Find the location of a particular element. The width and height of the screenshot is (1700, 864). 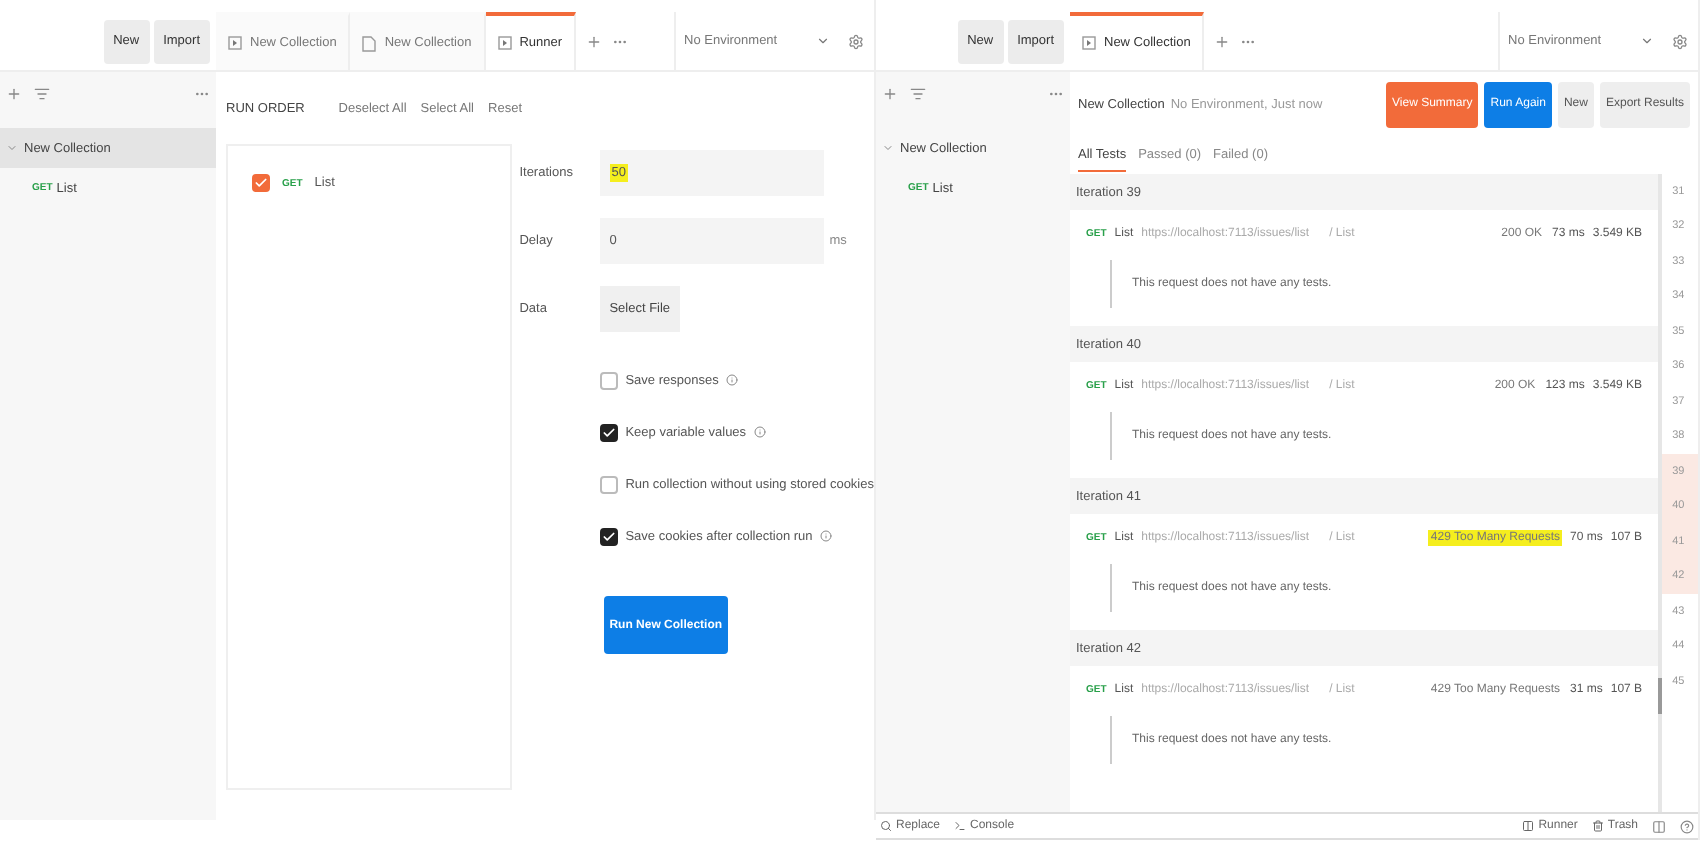

search-icon is located at coordinates (886, 826).